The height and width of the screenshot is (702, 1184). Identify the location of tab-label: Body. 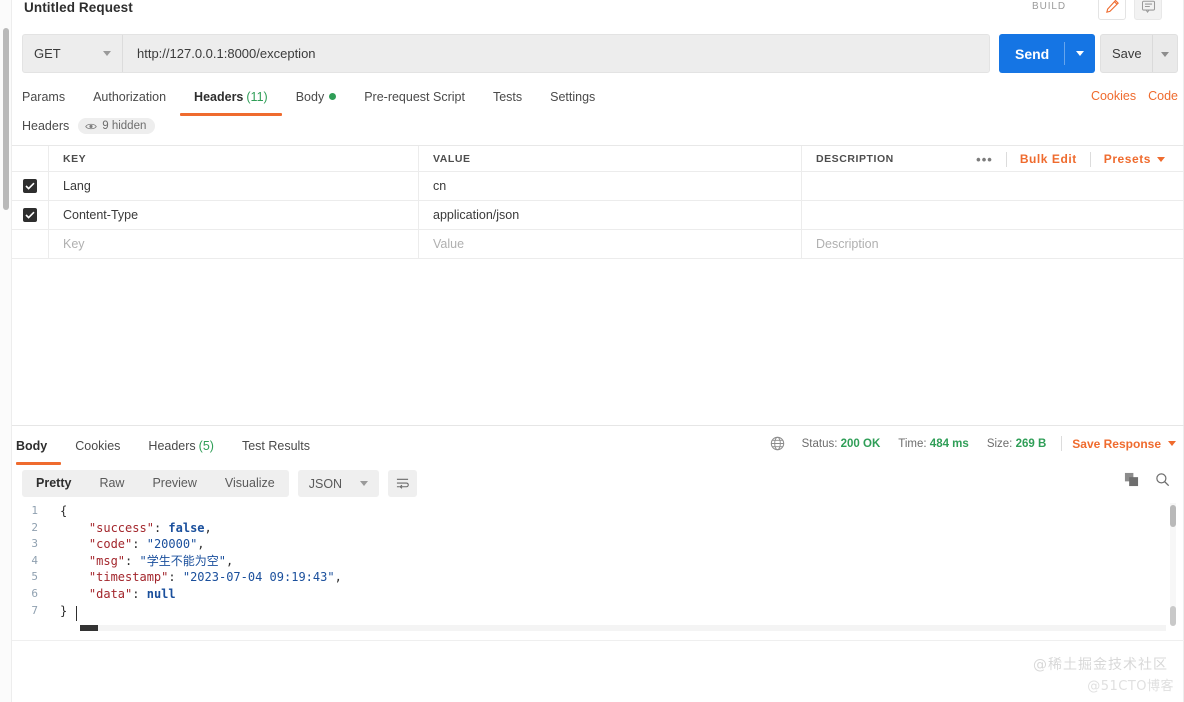
(32, 446).